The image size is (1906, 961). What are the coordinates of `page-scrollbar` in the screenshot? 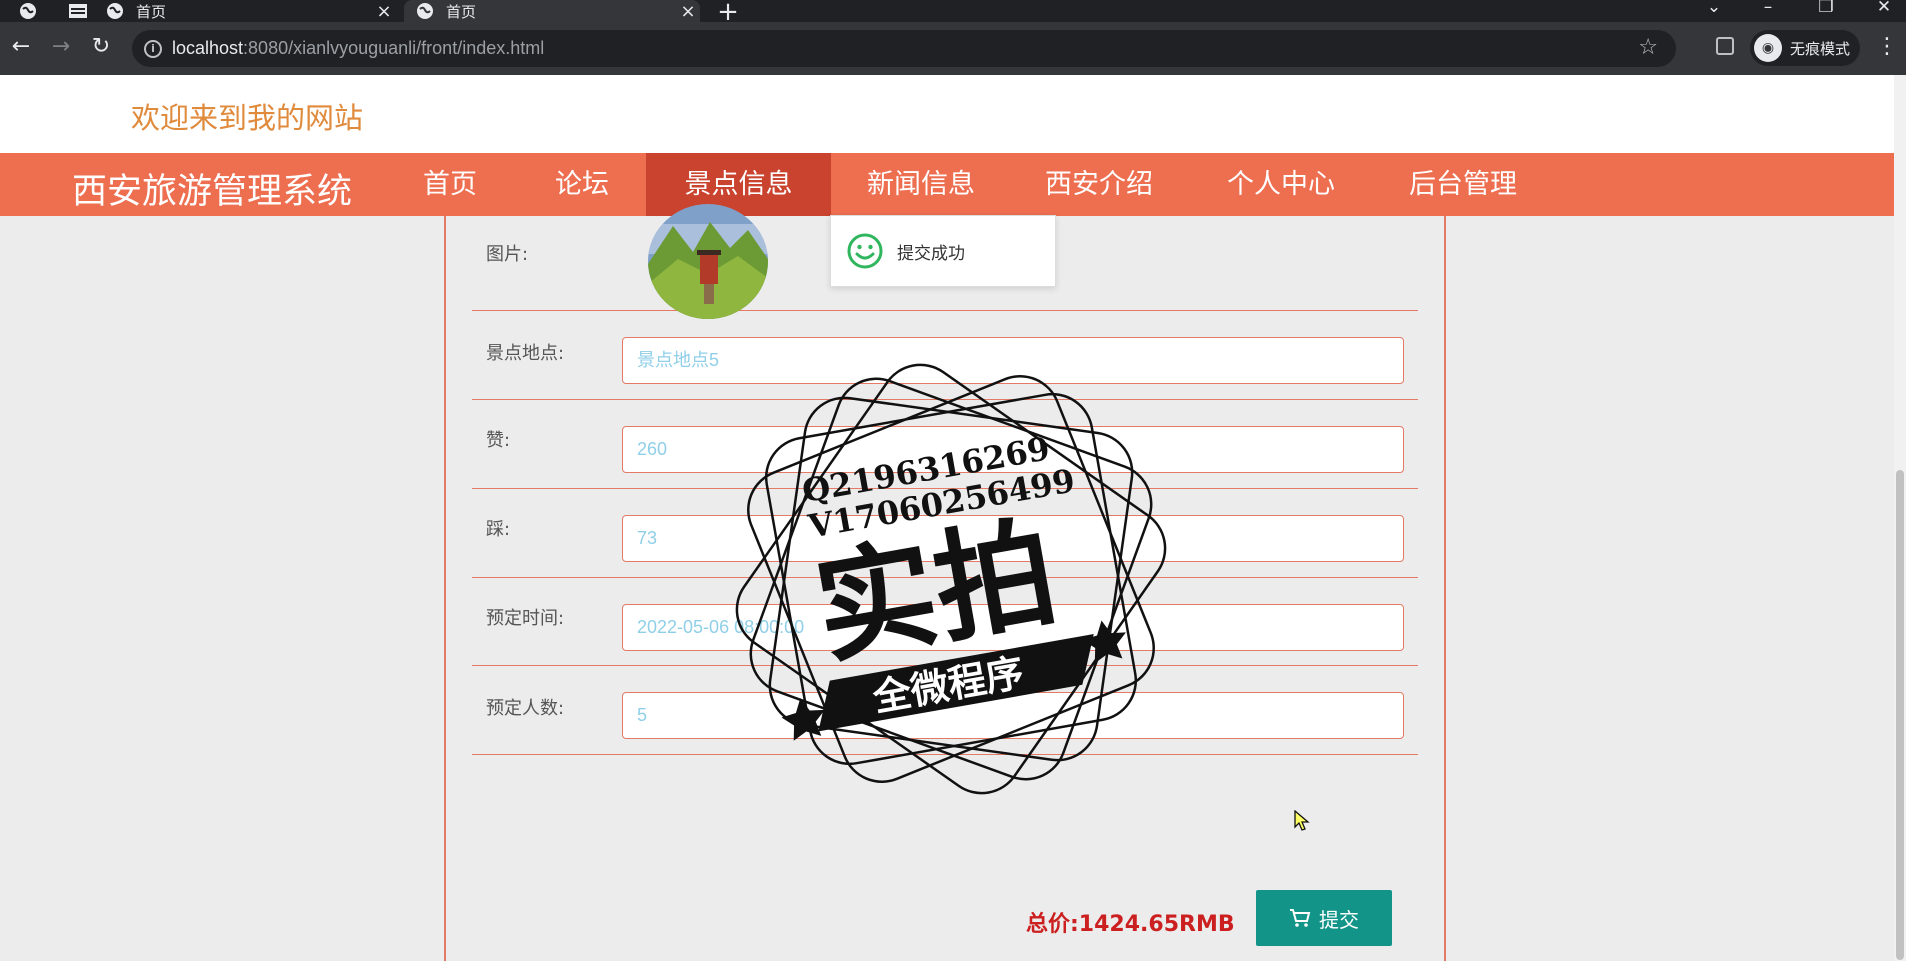 It's located at (1900, 518).